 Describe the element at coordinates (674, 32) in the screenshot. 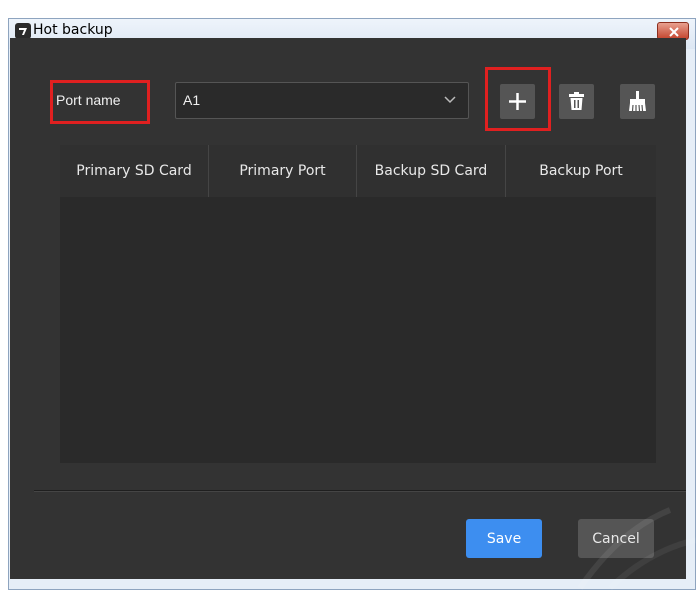

I see `close-icon` at that location.